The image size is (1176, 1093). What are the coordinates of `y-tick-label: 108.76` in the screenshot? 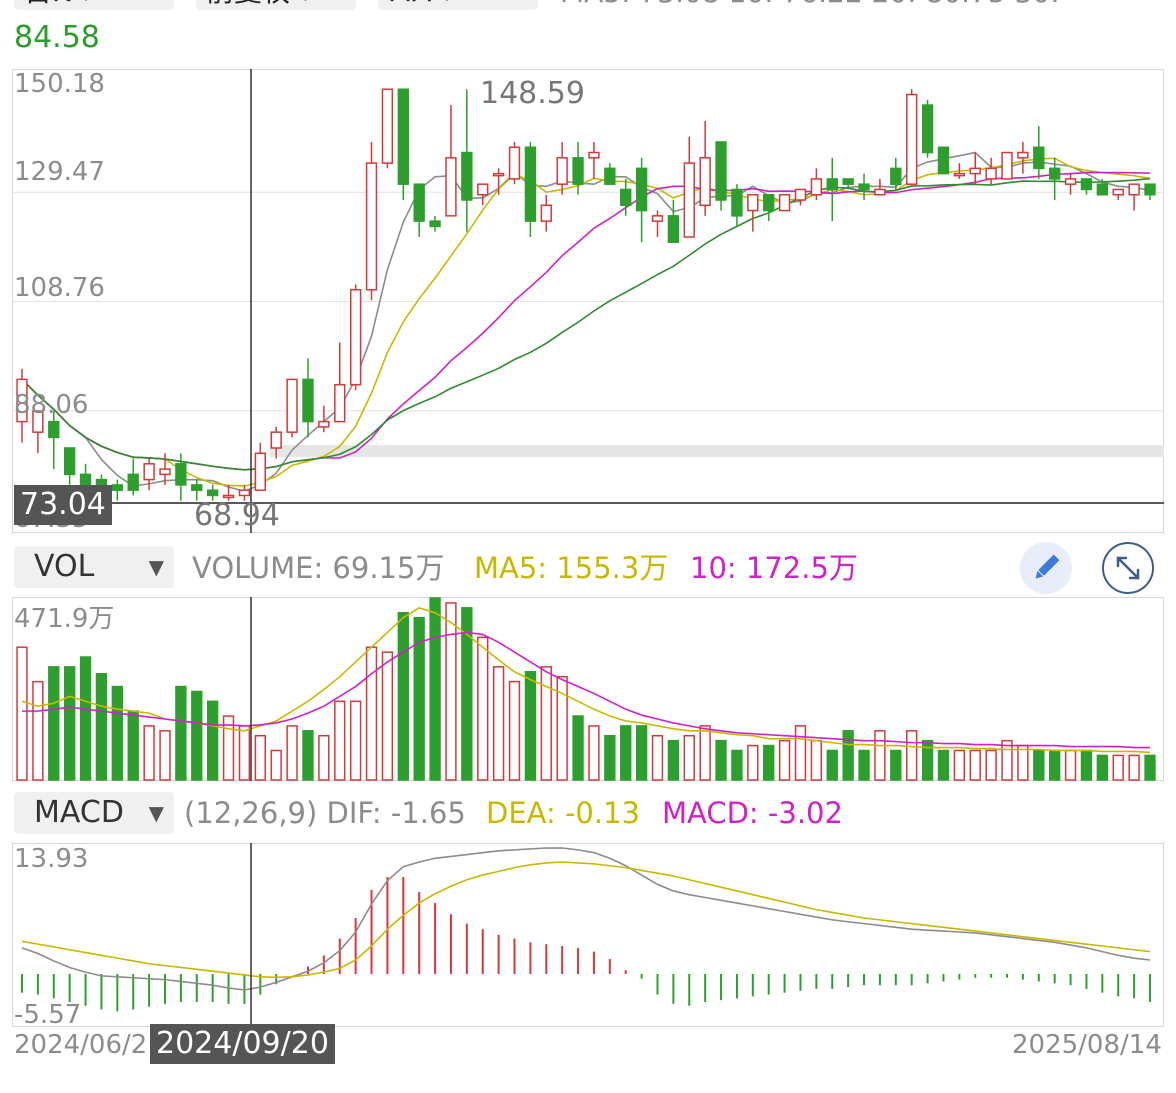 It's located at (59, 288).